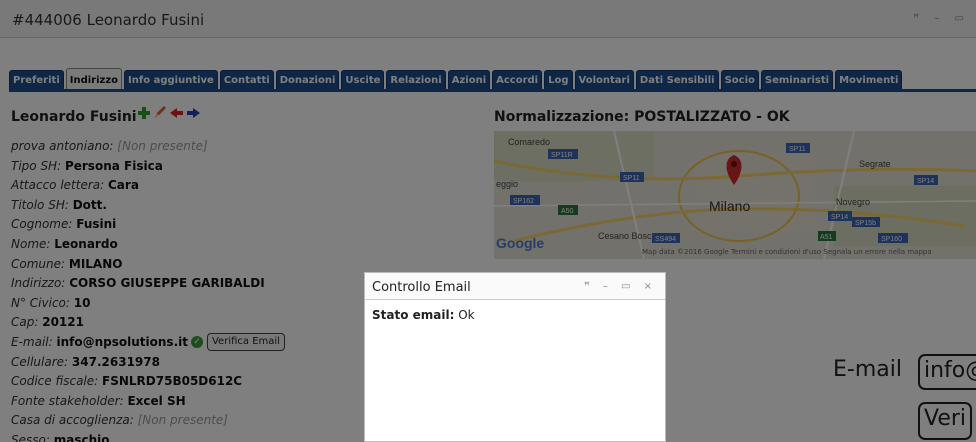 The height and width of the screenshot is (442, 976). Describe the element at coordinates (515, 315) in the screenshot. I see `dialog-body: Stato email: Ok` at that location.